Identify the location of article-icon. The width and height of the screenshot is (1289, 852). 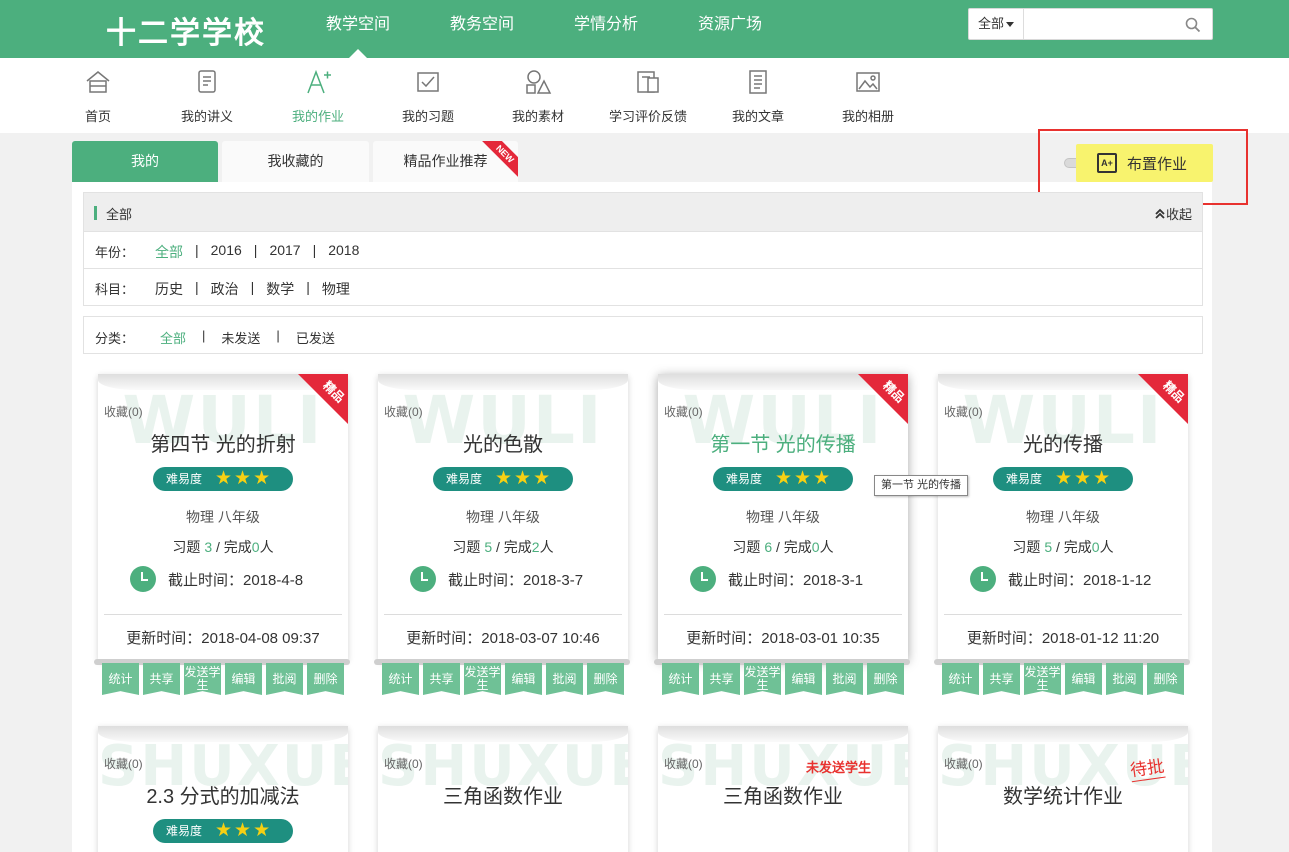
(758, 82).